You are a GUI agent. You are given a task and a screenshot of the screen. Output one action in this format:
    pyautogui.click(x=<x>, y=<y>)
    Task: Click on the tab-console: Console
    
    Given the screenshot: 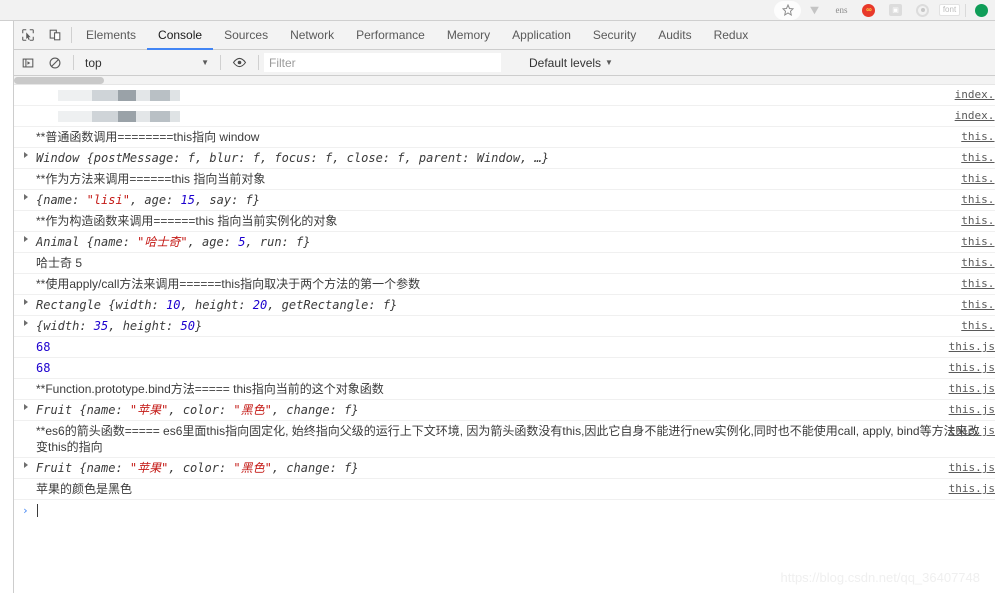 What is the action you would take?
    pyautogui.click(x=180, y=35)
    